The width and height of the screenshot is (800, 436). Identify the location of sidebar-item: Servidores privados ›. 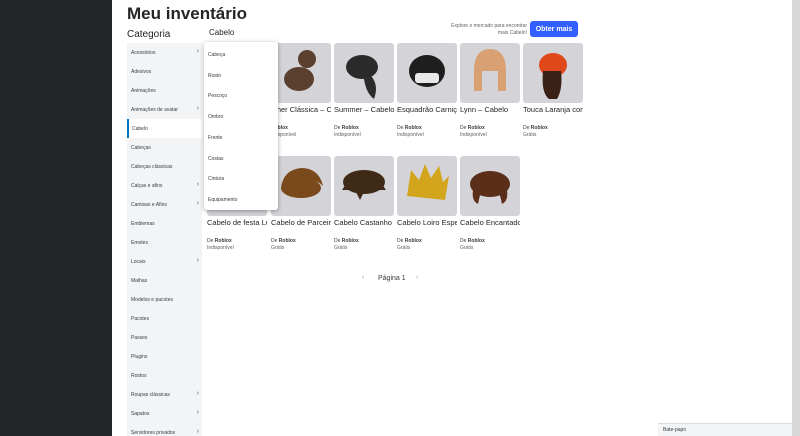
(164, 429).